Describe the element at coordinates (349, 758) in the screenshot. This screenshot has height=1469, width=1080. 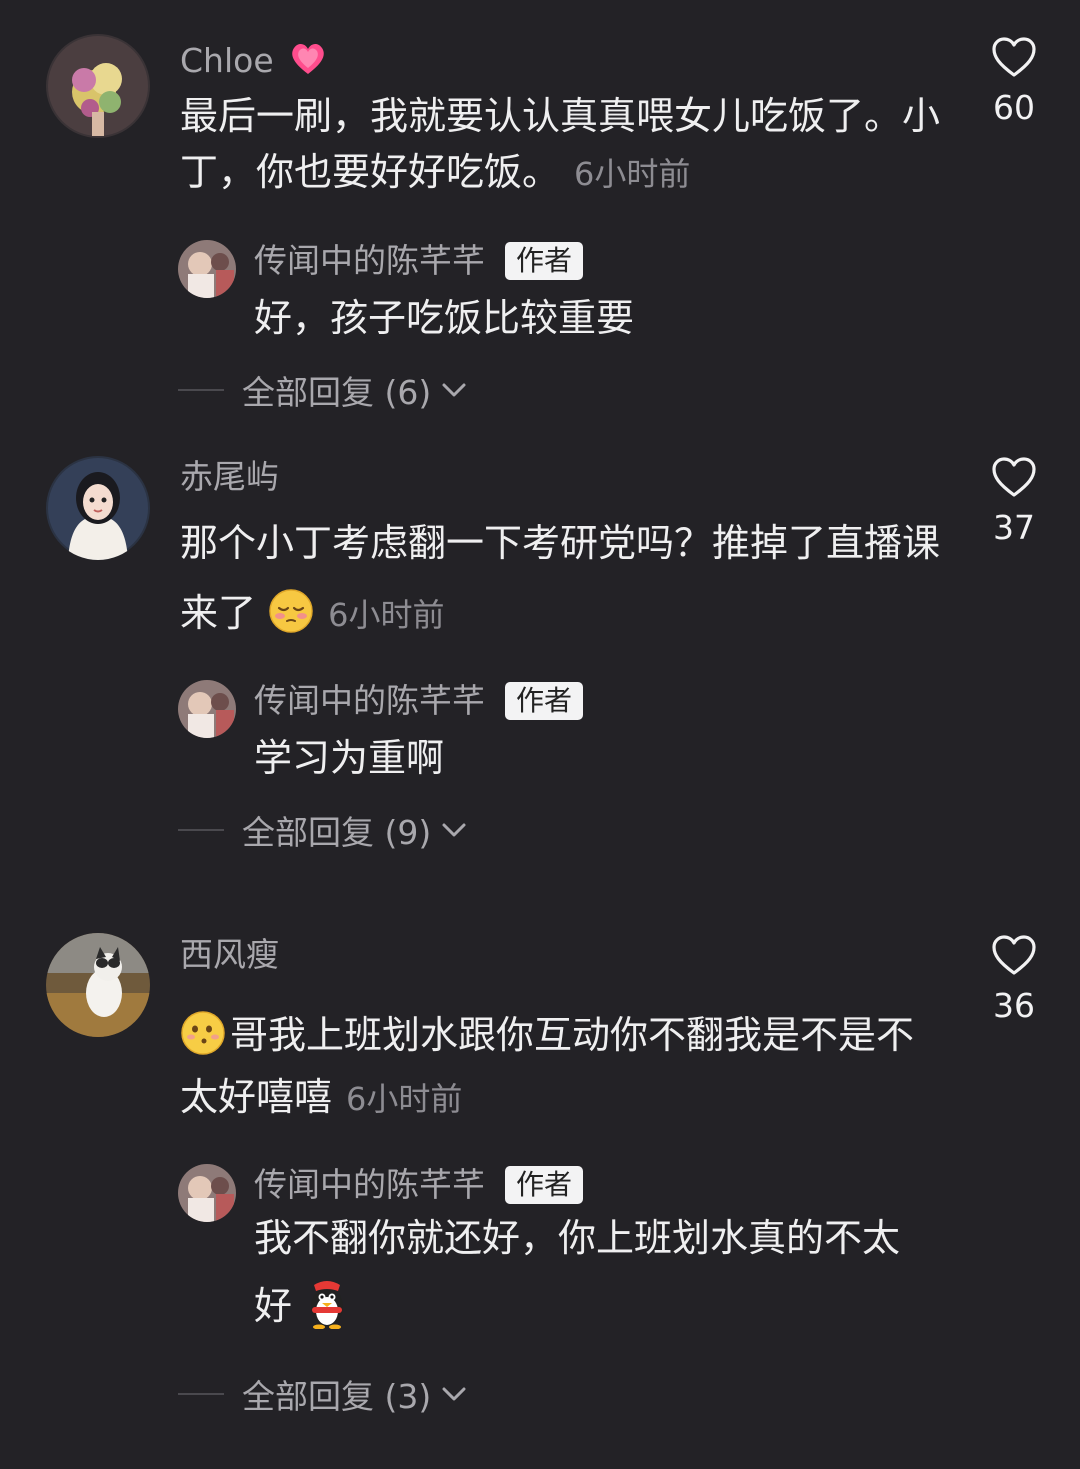
I see `reply-text: 学习为重啊` at that location.